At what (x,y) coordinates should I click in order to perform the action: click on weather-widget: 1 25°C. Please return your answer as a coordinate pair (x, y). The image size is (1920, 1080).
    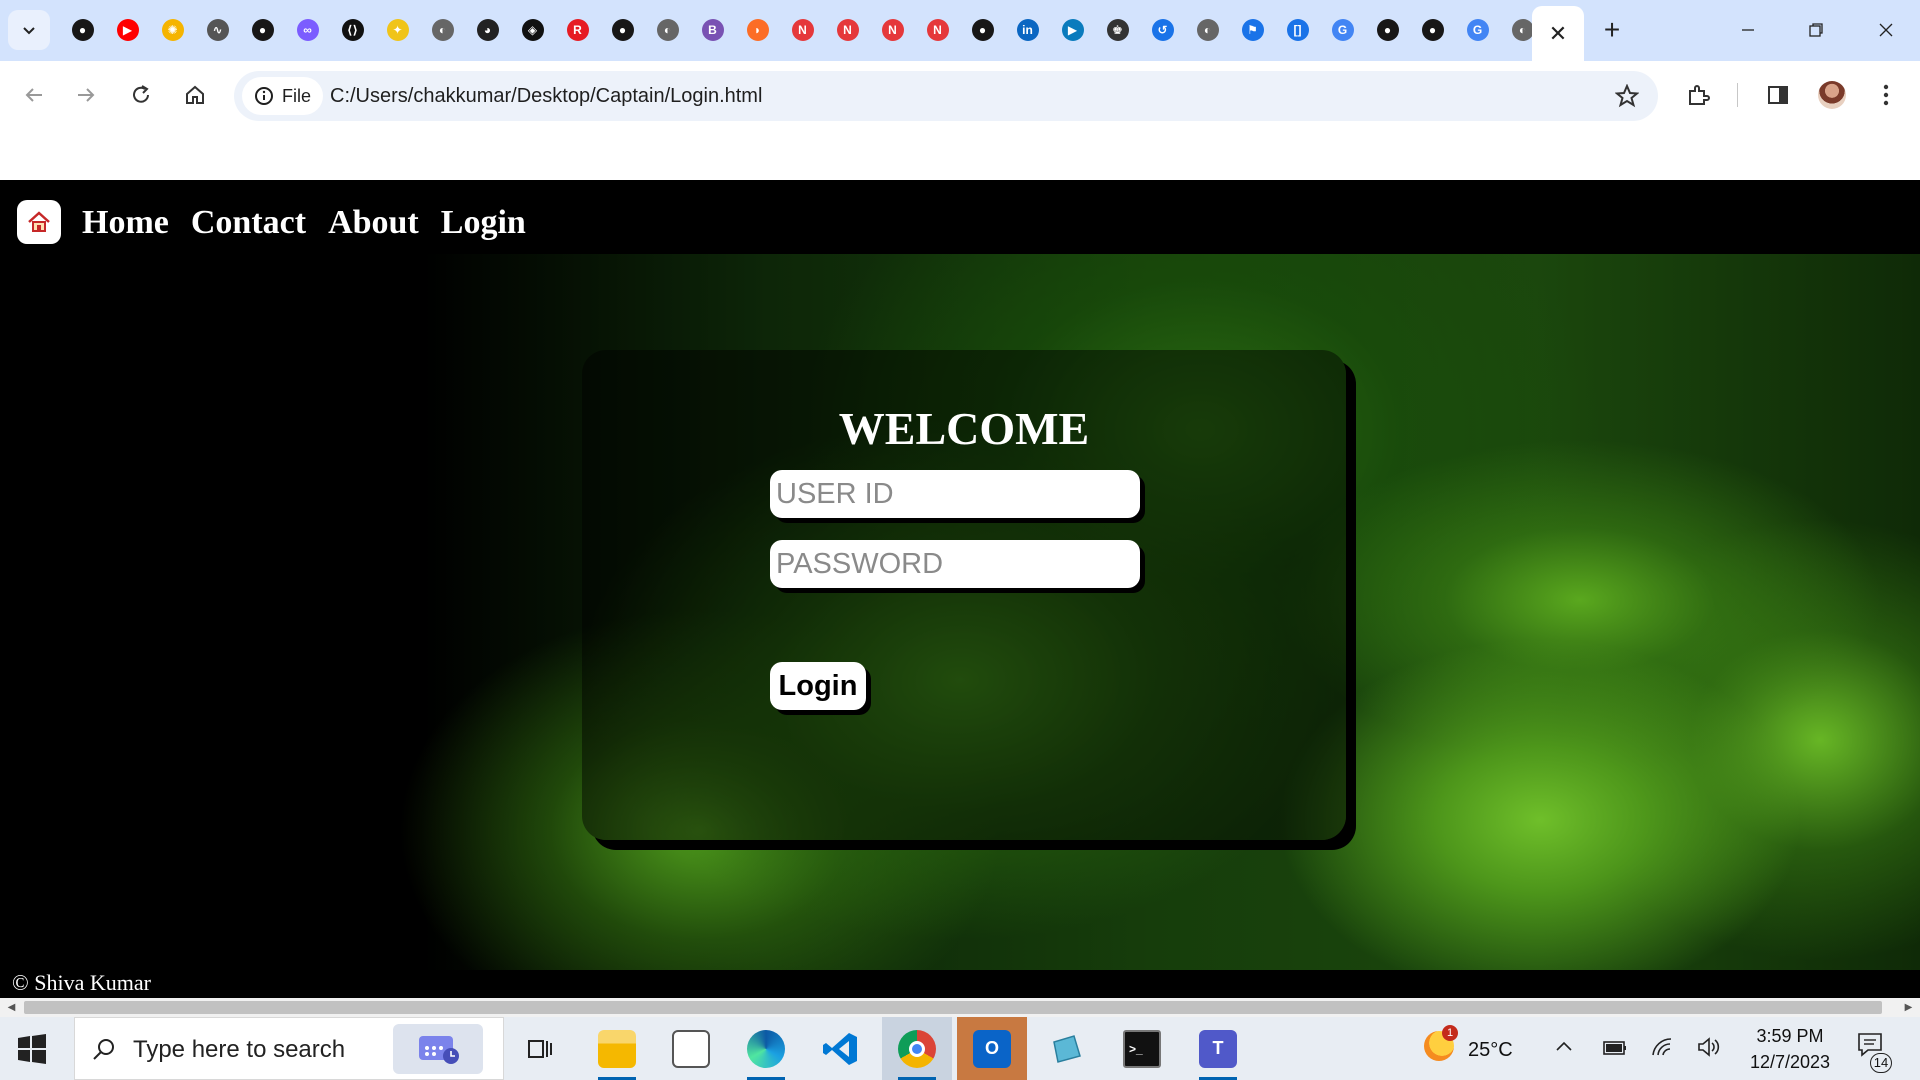
    Looking at the image, I should click on (1480, 1049).